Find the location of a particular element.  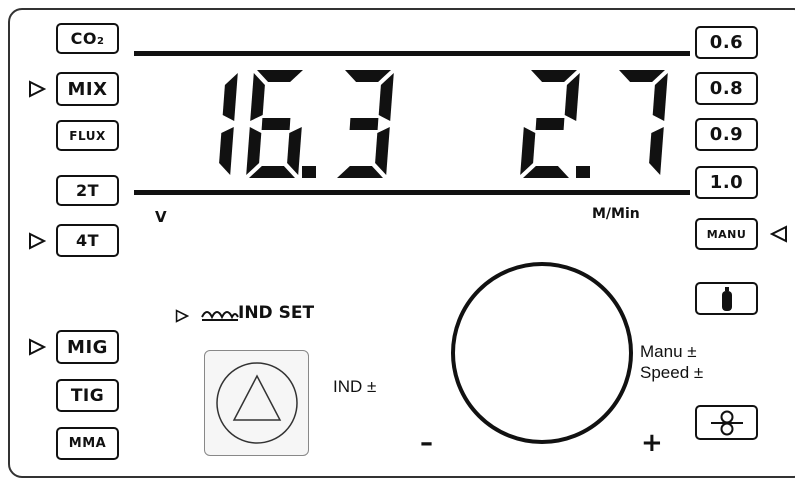

voltage-display is located at coordinates (303, 126).